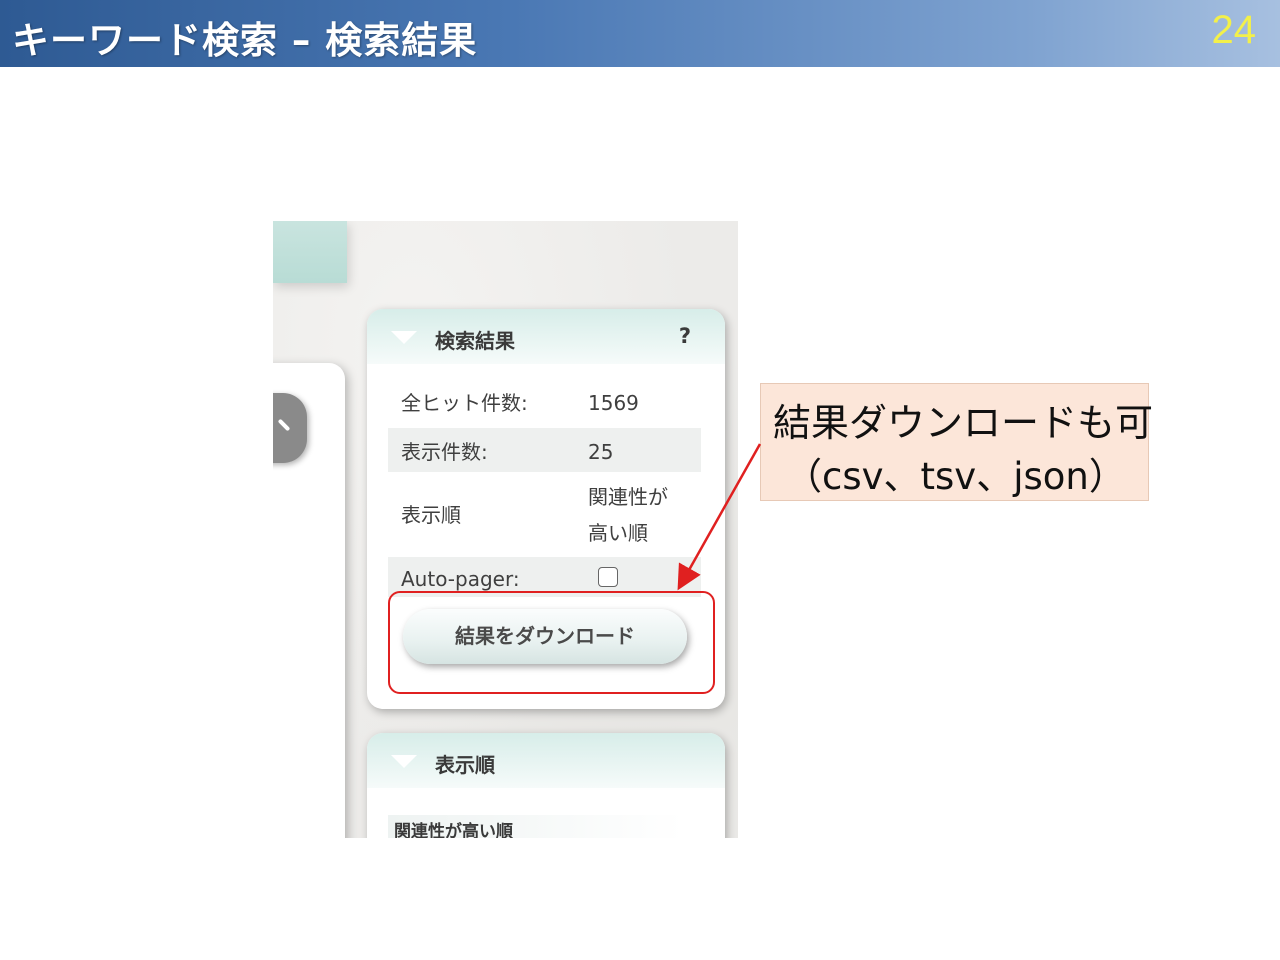 Image resolution: width=1280 pixels, height=960 pixels. I want to click on total-hits-label: 全ヒット件数:, so click(464, 403).